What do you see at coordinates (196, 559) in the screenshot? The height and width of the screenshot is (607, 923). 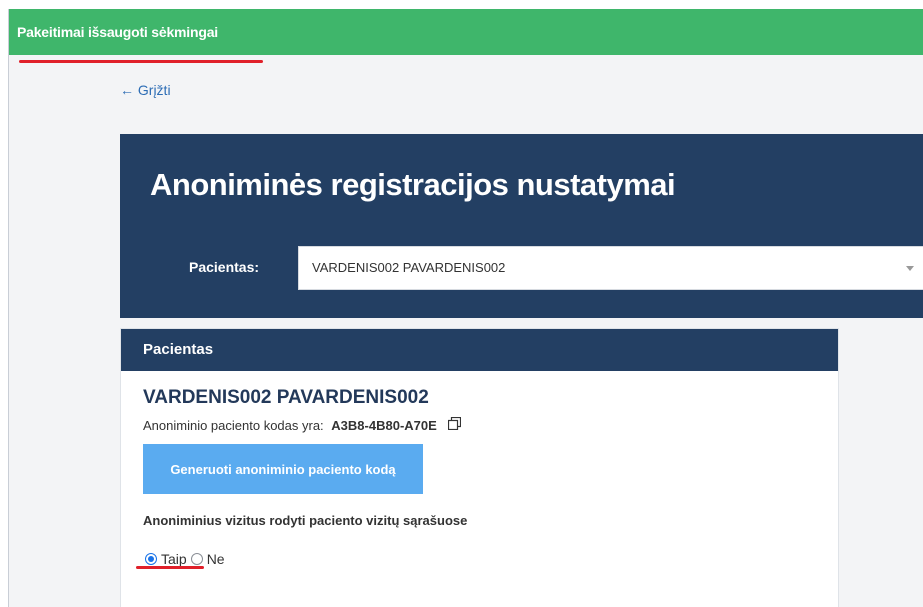 I see `radio-ne` at bounding box center [196, 559].